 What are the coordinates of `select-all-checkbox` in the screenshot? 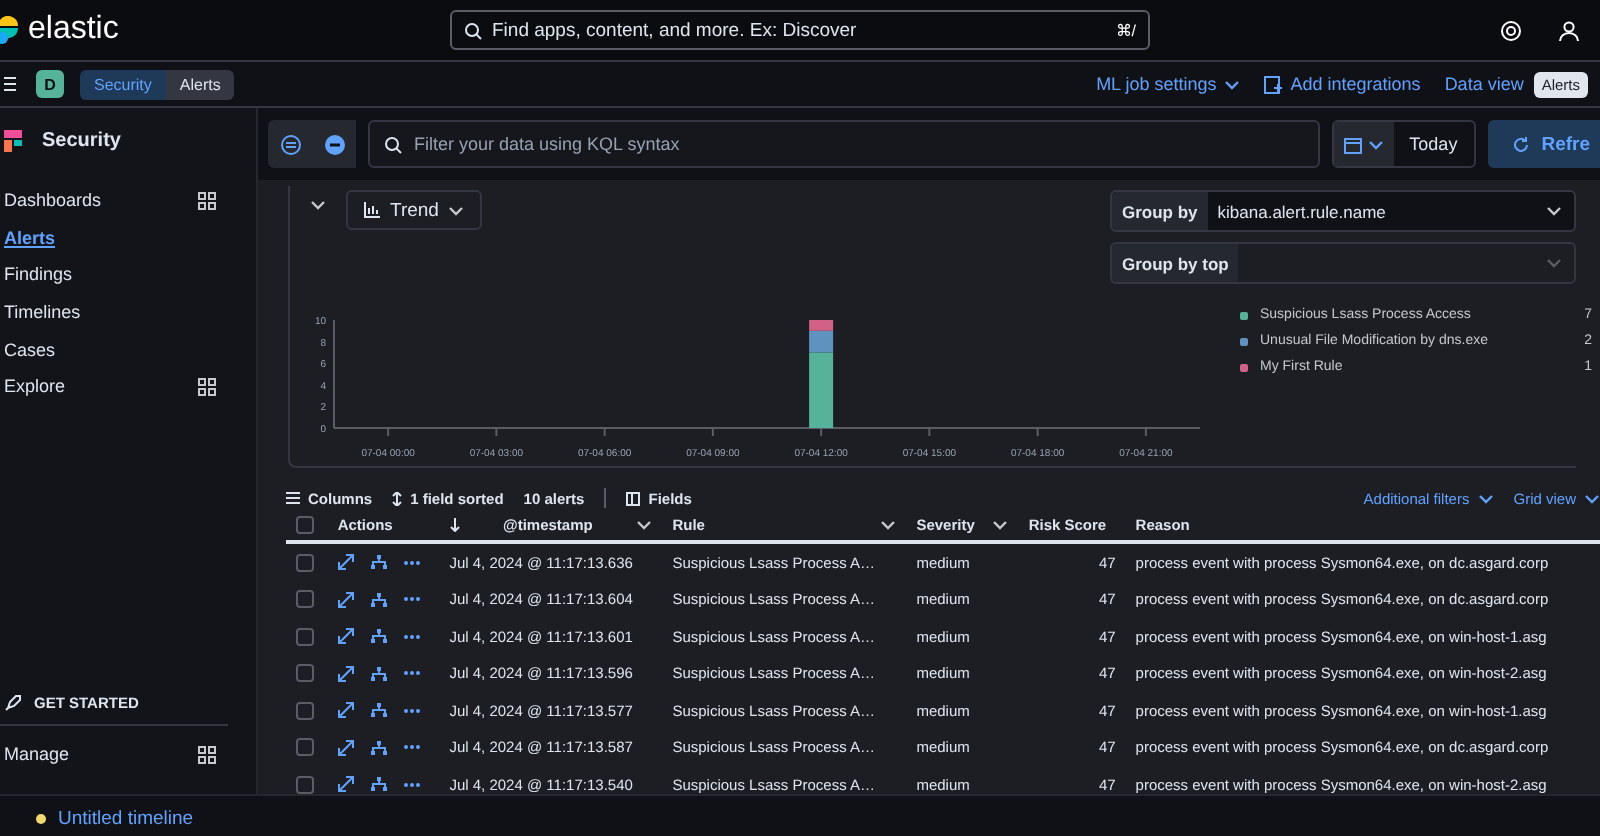 It's located at (305, 524).